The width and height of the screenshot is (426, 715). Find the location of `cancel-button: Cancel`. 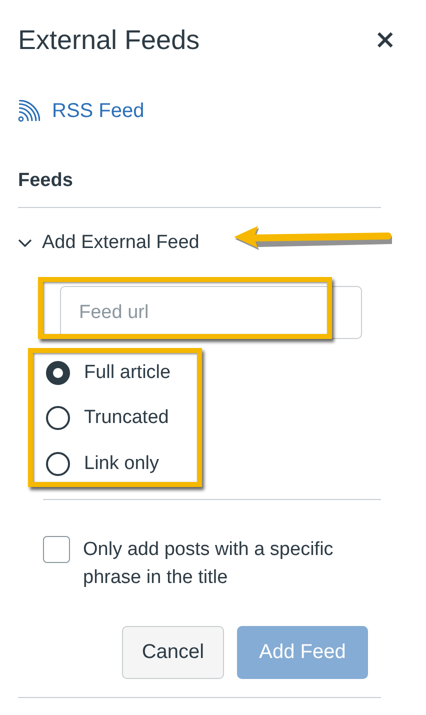

cancel-button: Cancel is located at coordinates (173, 652).